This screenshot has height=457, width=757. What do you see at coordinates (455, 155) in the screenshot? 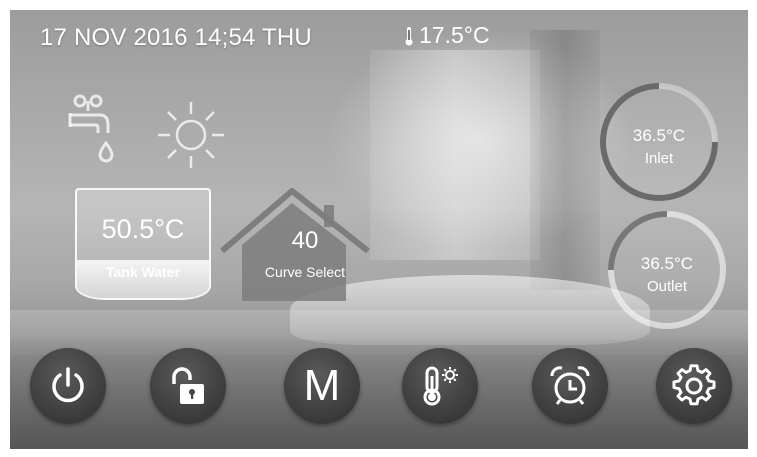
I see `background-window` at bounding box center [455, 155].